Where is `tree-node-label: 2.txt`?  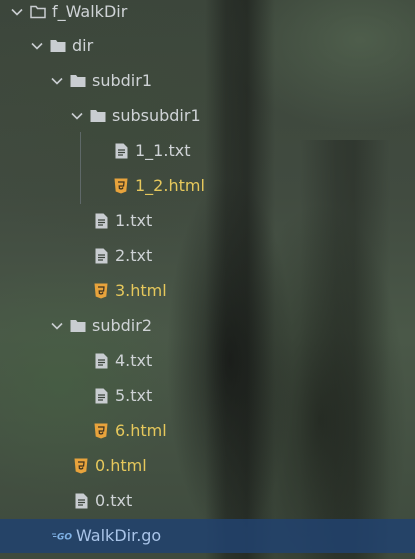 tree-node-label: 2.txt is located at coordinates (134, 255).